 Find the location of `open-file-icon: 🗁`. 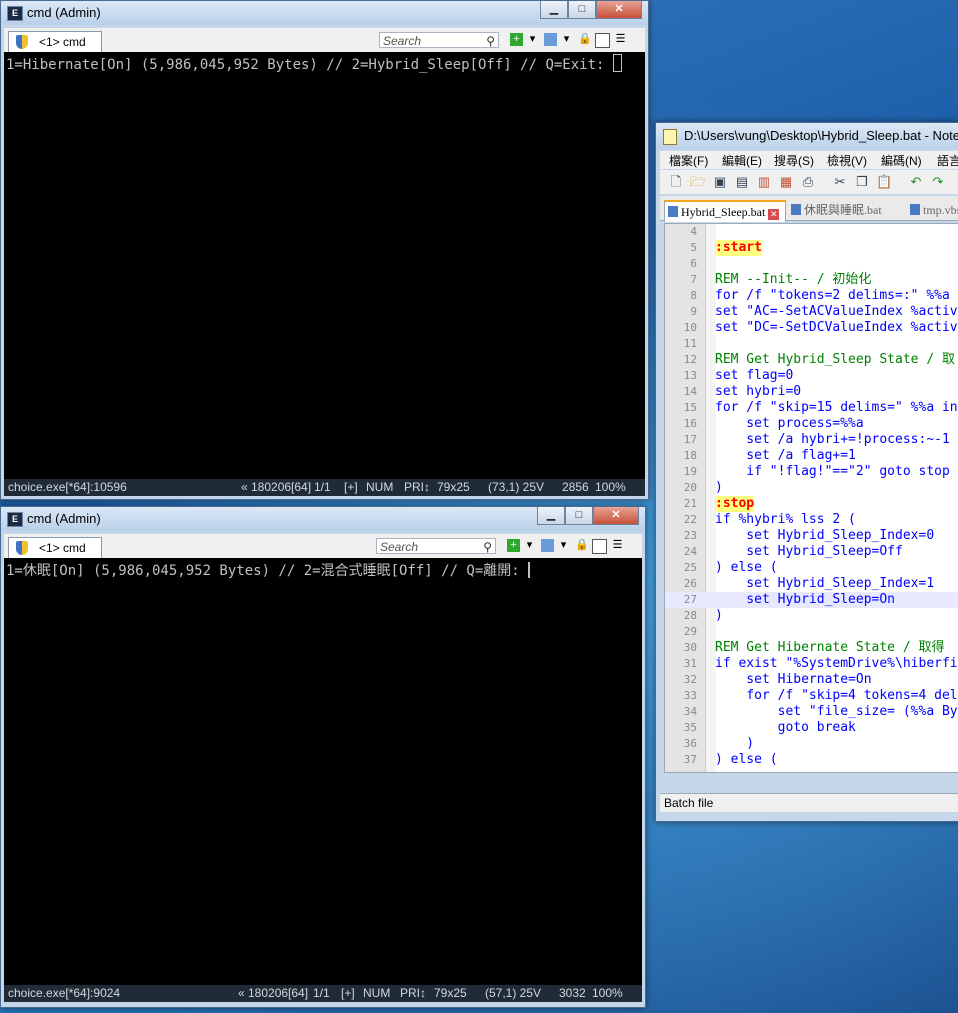

open-file-icon: 🗁 is located at coordinates (698, 182).